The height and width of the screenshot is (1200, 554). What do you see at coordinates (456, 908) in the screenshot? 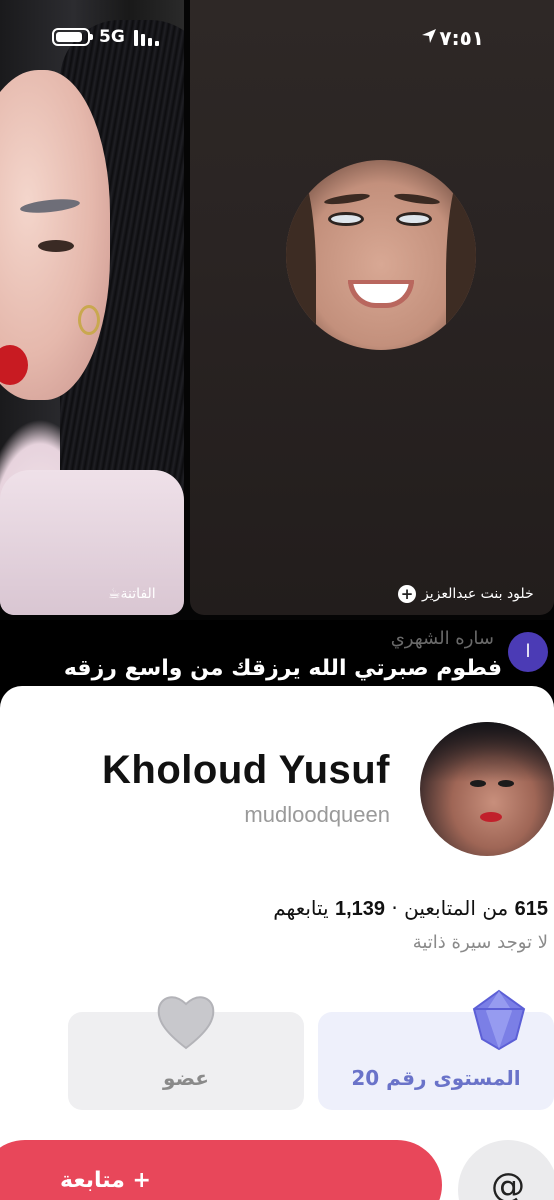
I see `followers-label: من المتابعين` at bounding box center [456, 908].